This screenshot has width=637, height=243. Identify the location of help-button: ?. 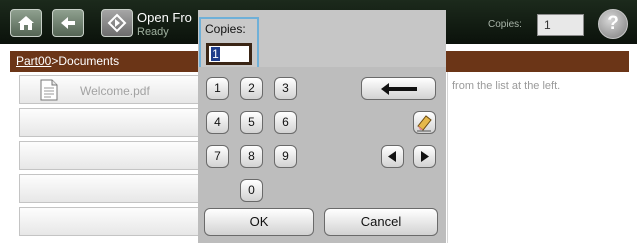
(613, 24).